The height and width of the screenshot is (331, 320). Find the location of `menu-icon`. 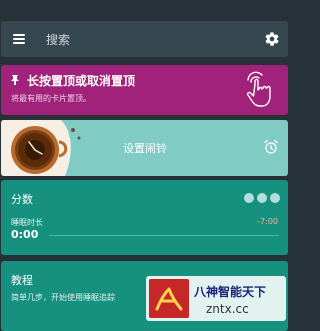

menu-icon is located at coordinates (19, 39).